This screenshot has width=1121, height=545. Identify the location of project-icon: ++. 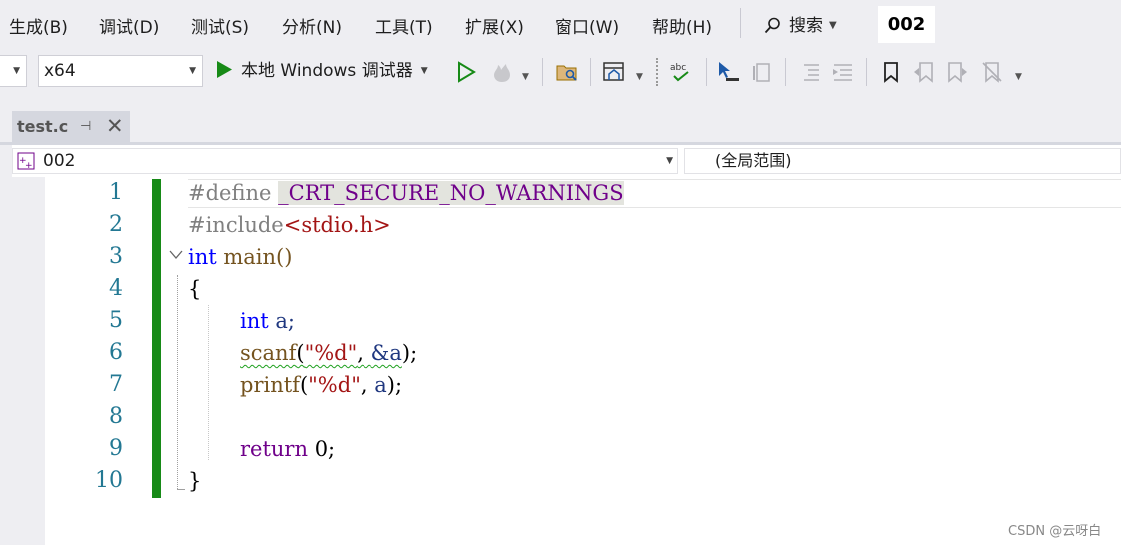
(26, 161).